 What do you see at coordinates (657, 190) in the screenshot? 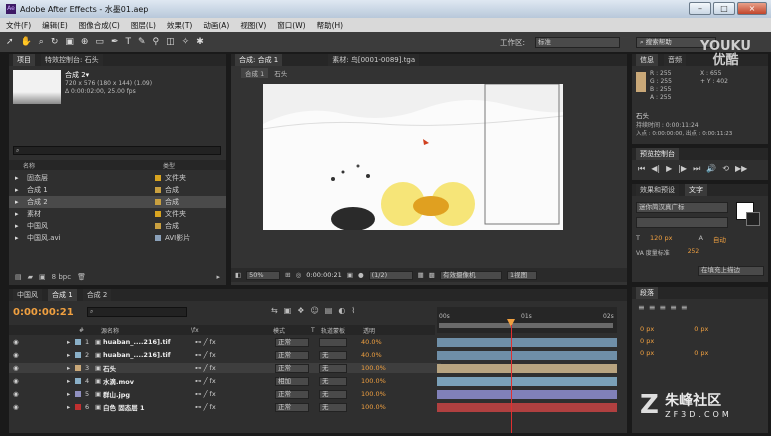
I see `tab-effects-presets: 效果和预设` at bounding box center [657, 190].